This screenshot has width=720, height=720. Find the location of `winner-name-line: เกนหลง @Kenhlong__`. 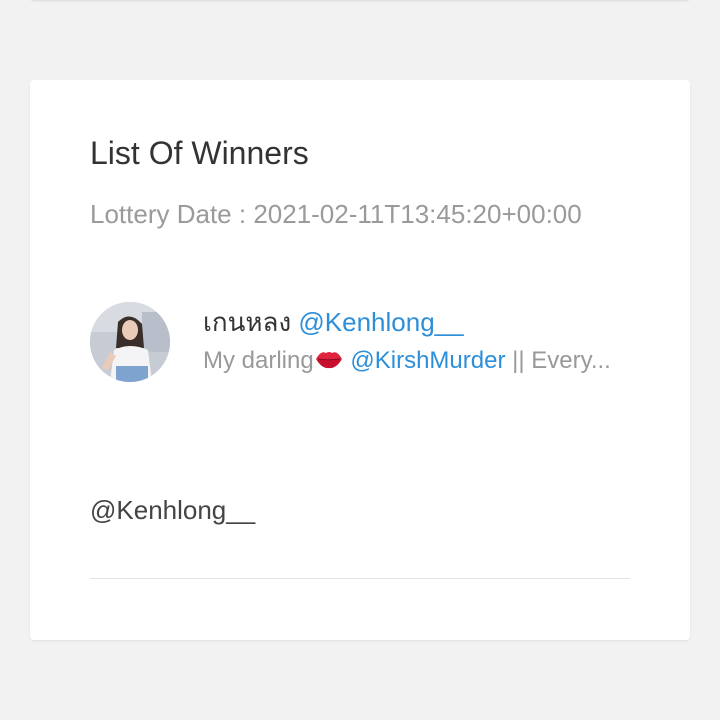

winner-name-line: เกนหลง @Kenhlong__ is located at coordinates (416, 322).